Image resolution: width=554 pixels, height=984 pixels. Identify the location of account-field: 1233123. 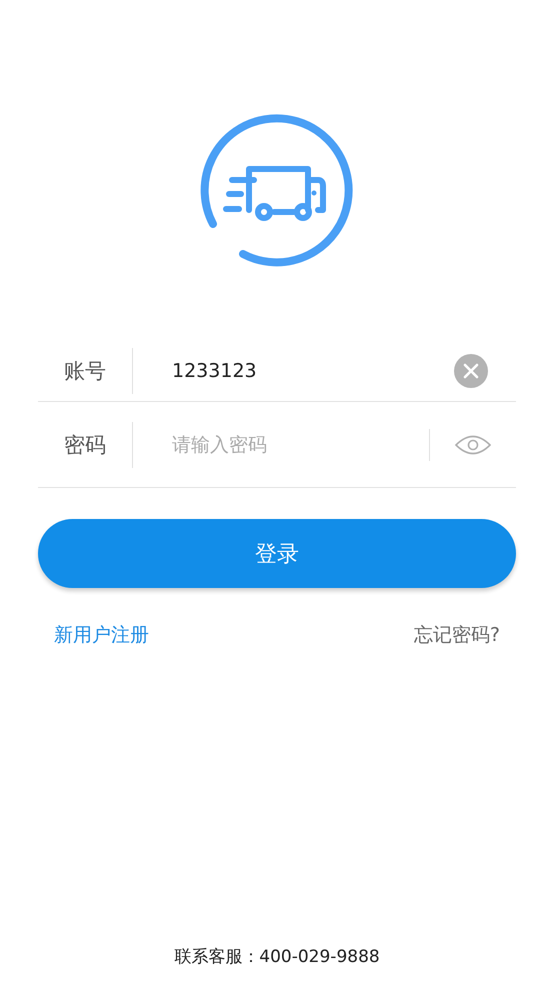
(293, 370).